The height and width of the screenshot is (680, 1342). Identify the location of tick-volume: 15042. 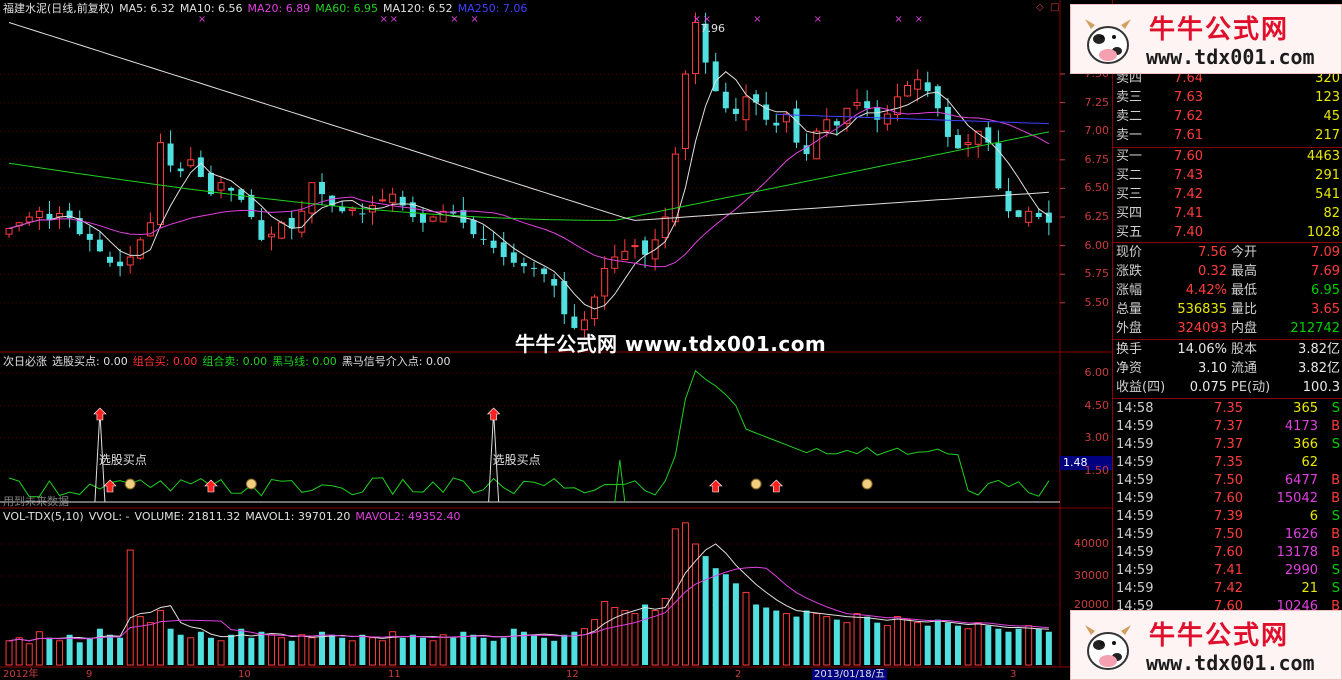
(1297, 498).